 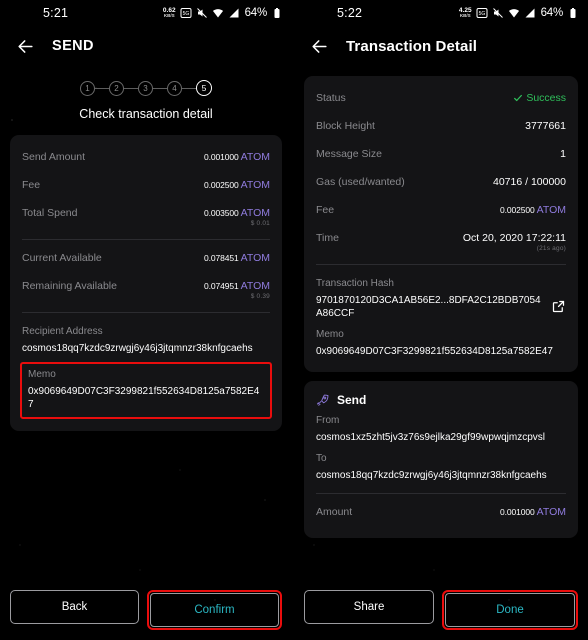 I want to click on row-label: Status, so click(x=331, y=98).